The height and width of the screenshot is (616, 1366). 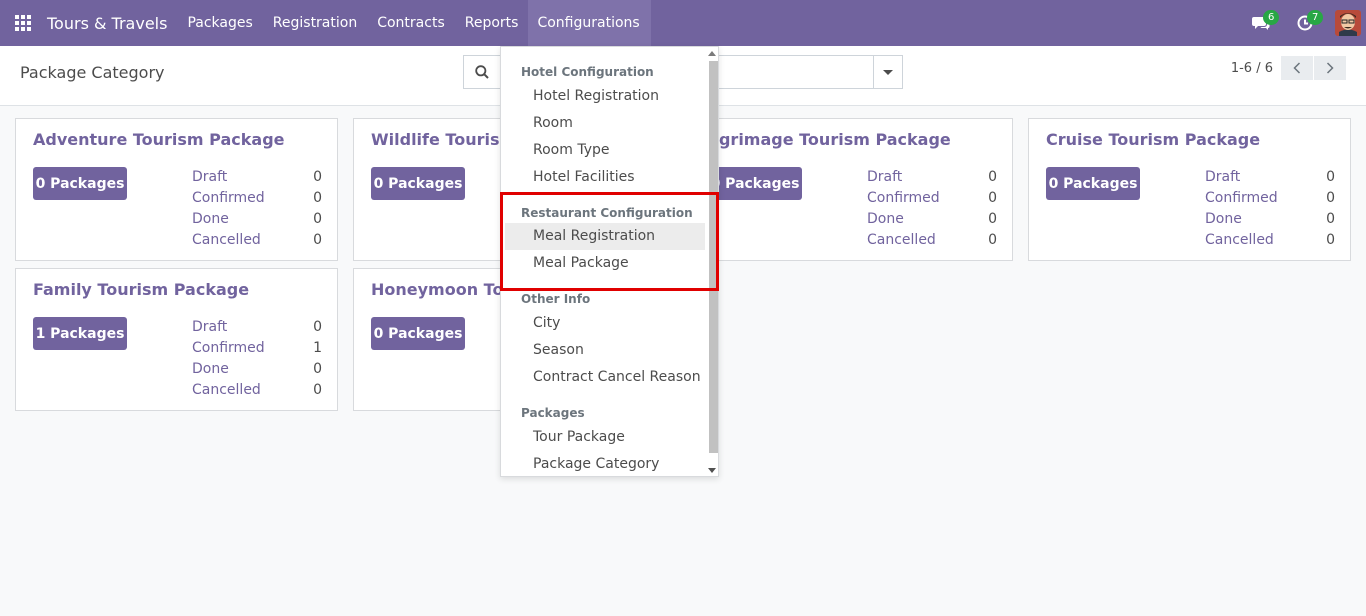 I want to click on chevron-right-icon, so click(x=1330, y=68).